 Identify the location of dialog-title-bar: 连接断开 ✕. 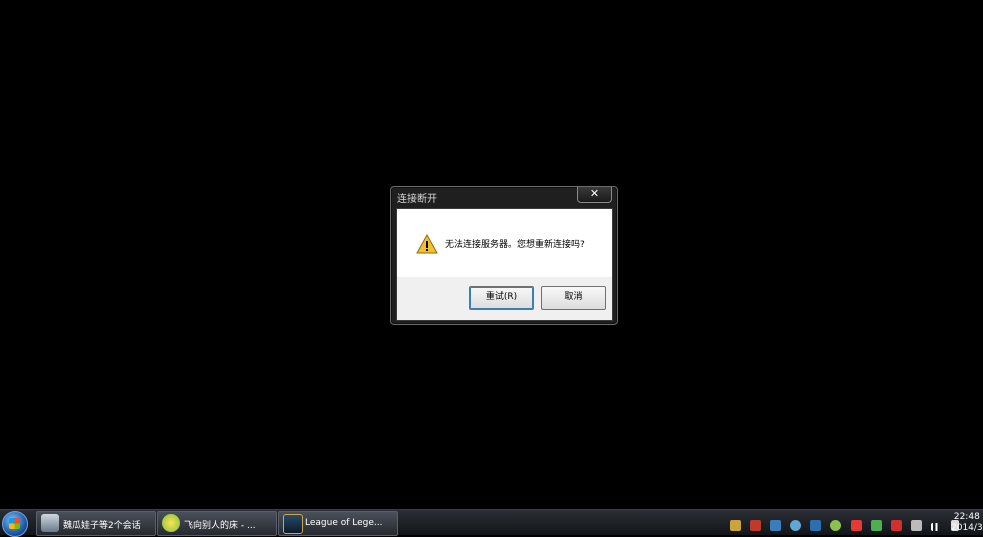
(504, 197).